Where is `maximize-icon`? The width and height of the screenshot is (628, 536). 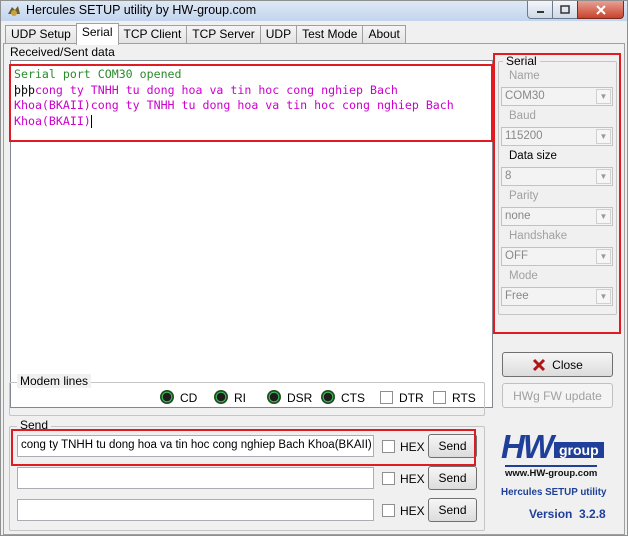 maximize-icon is located at coordinates (565, 9).